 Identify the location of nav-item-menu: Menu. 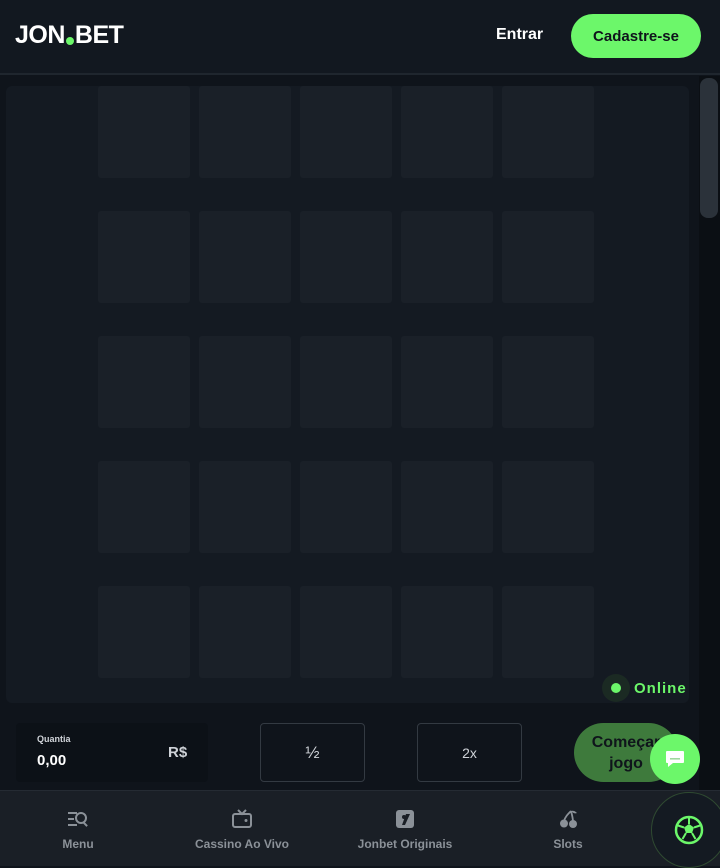
(78, 829).